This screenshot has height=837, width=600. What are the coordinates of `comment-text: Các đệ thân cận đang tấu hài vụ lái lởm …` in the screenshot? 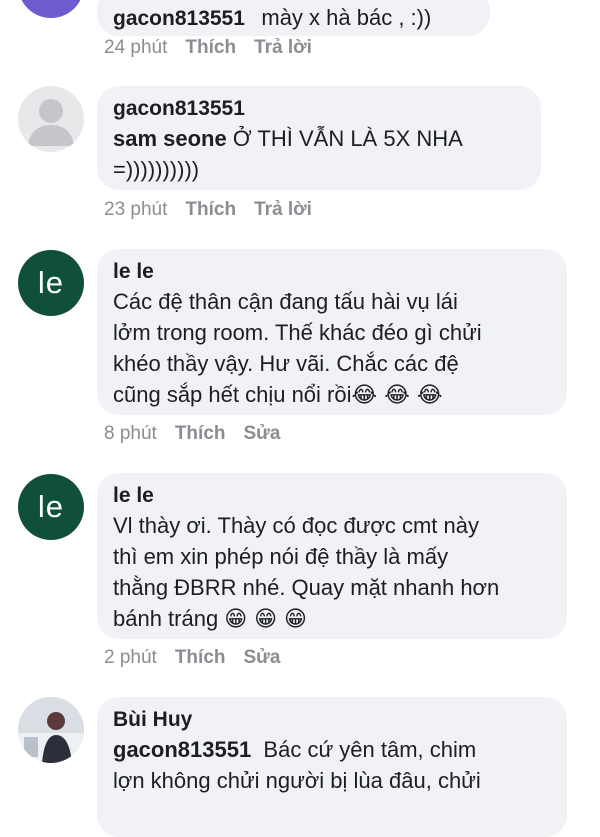 It's located at (297, 348).